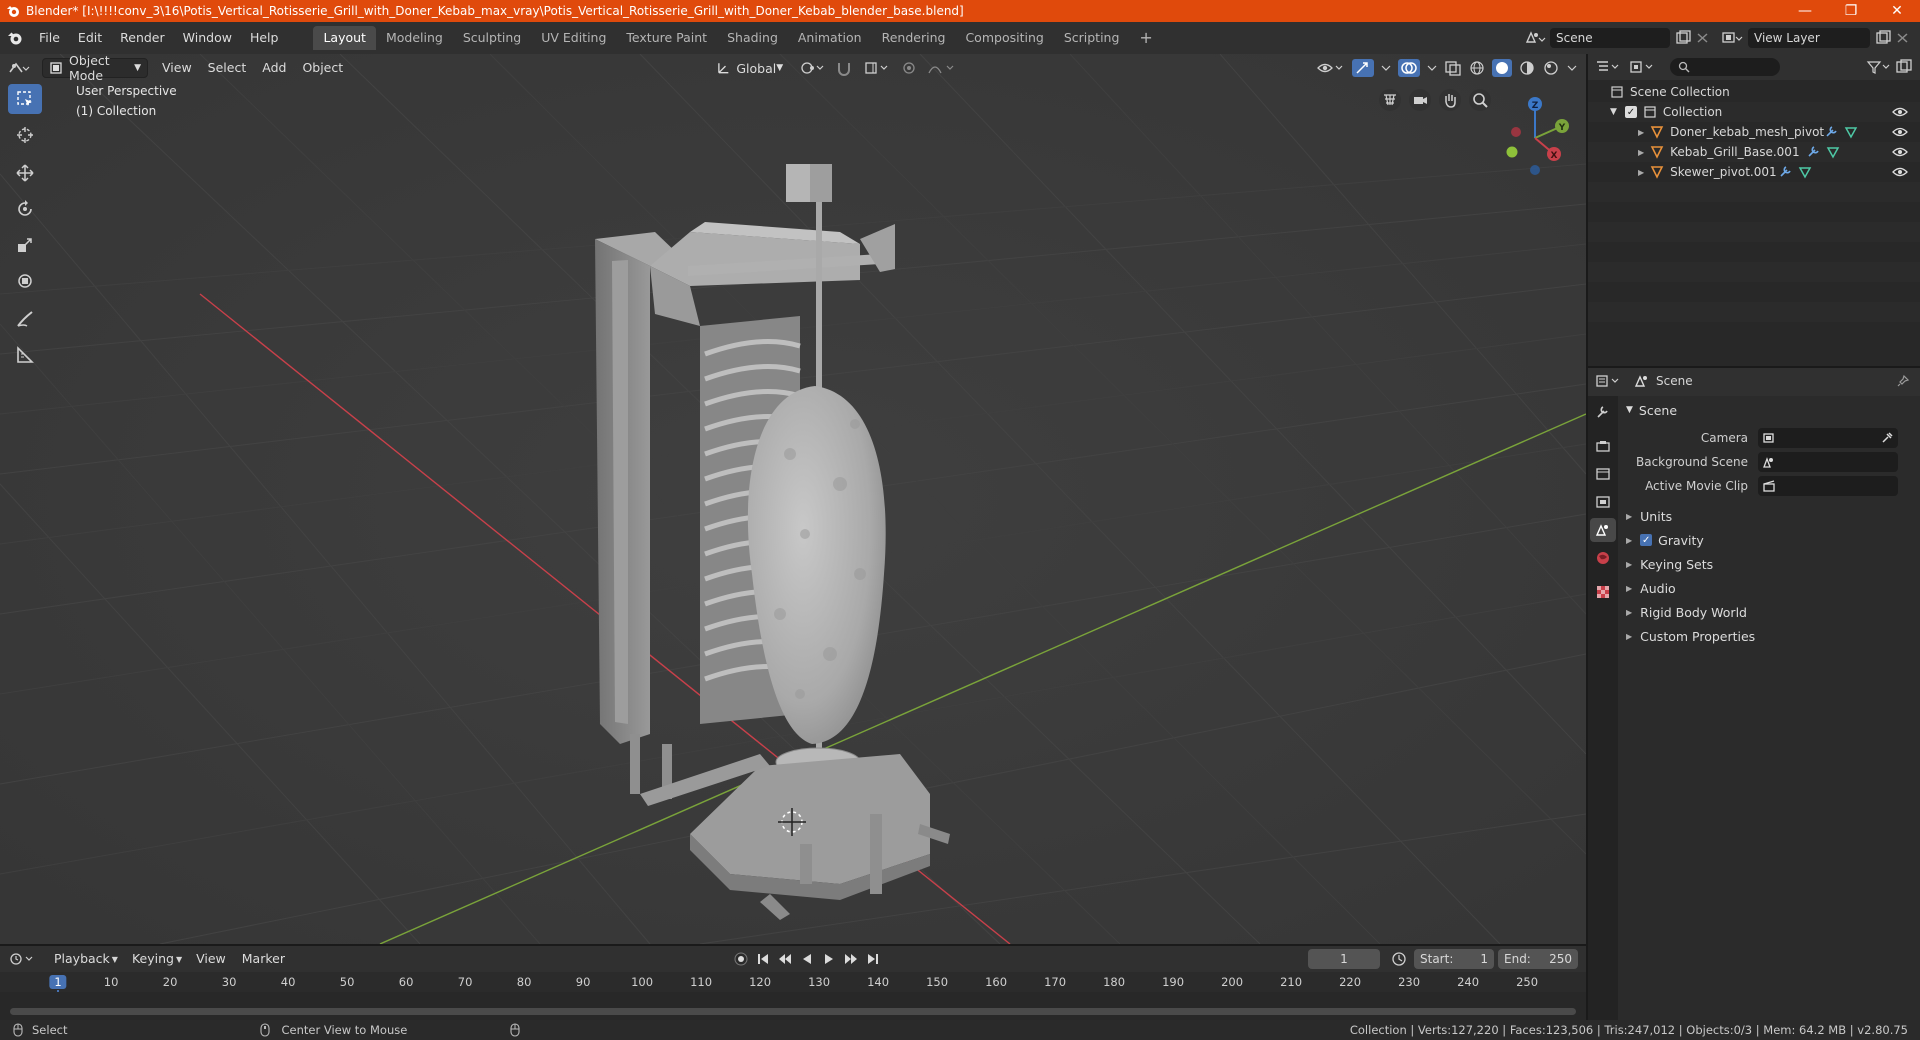  I want to click on snap-icon, so click(844, 68).